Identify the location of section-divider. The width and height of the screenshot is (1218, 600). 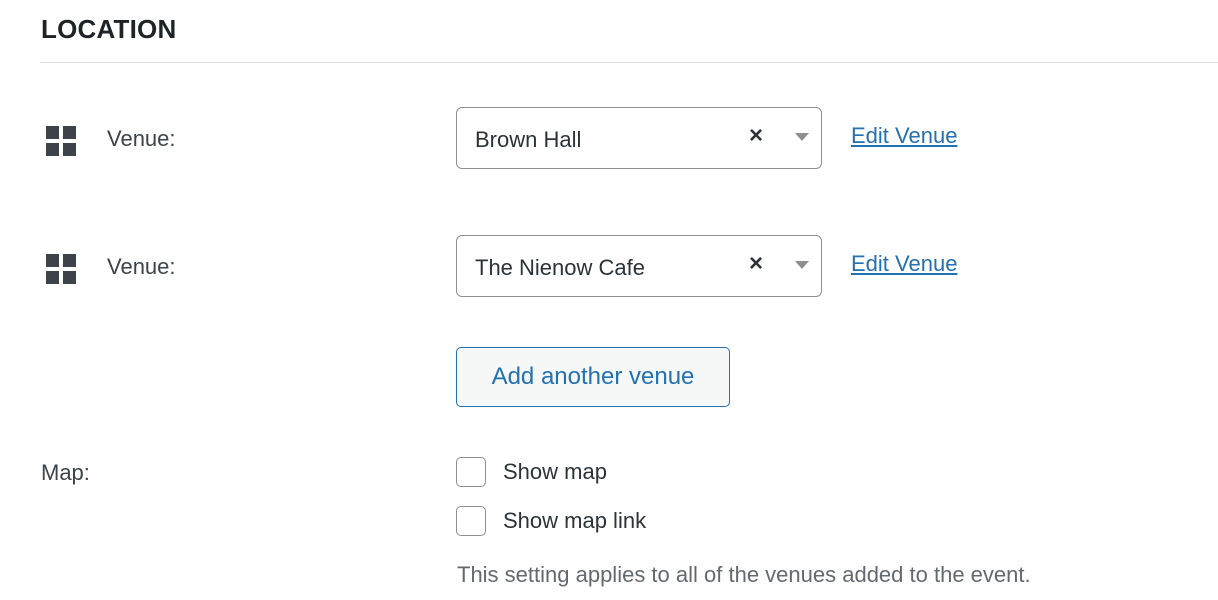
(629, 62).